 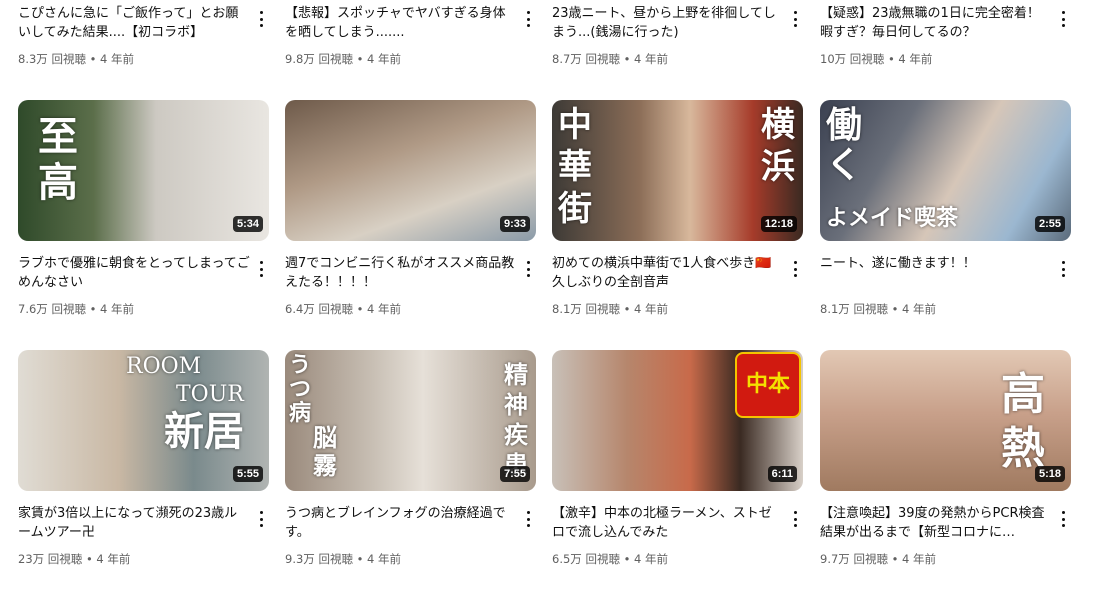 I want to click on video-meta: 6.5万 回視聴 • 4 年前, so click(x=610, y=559).